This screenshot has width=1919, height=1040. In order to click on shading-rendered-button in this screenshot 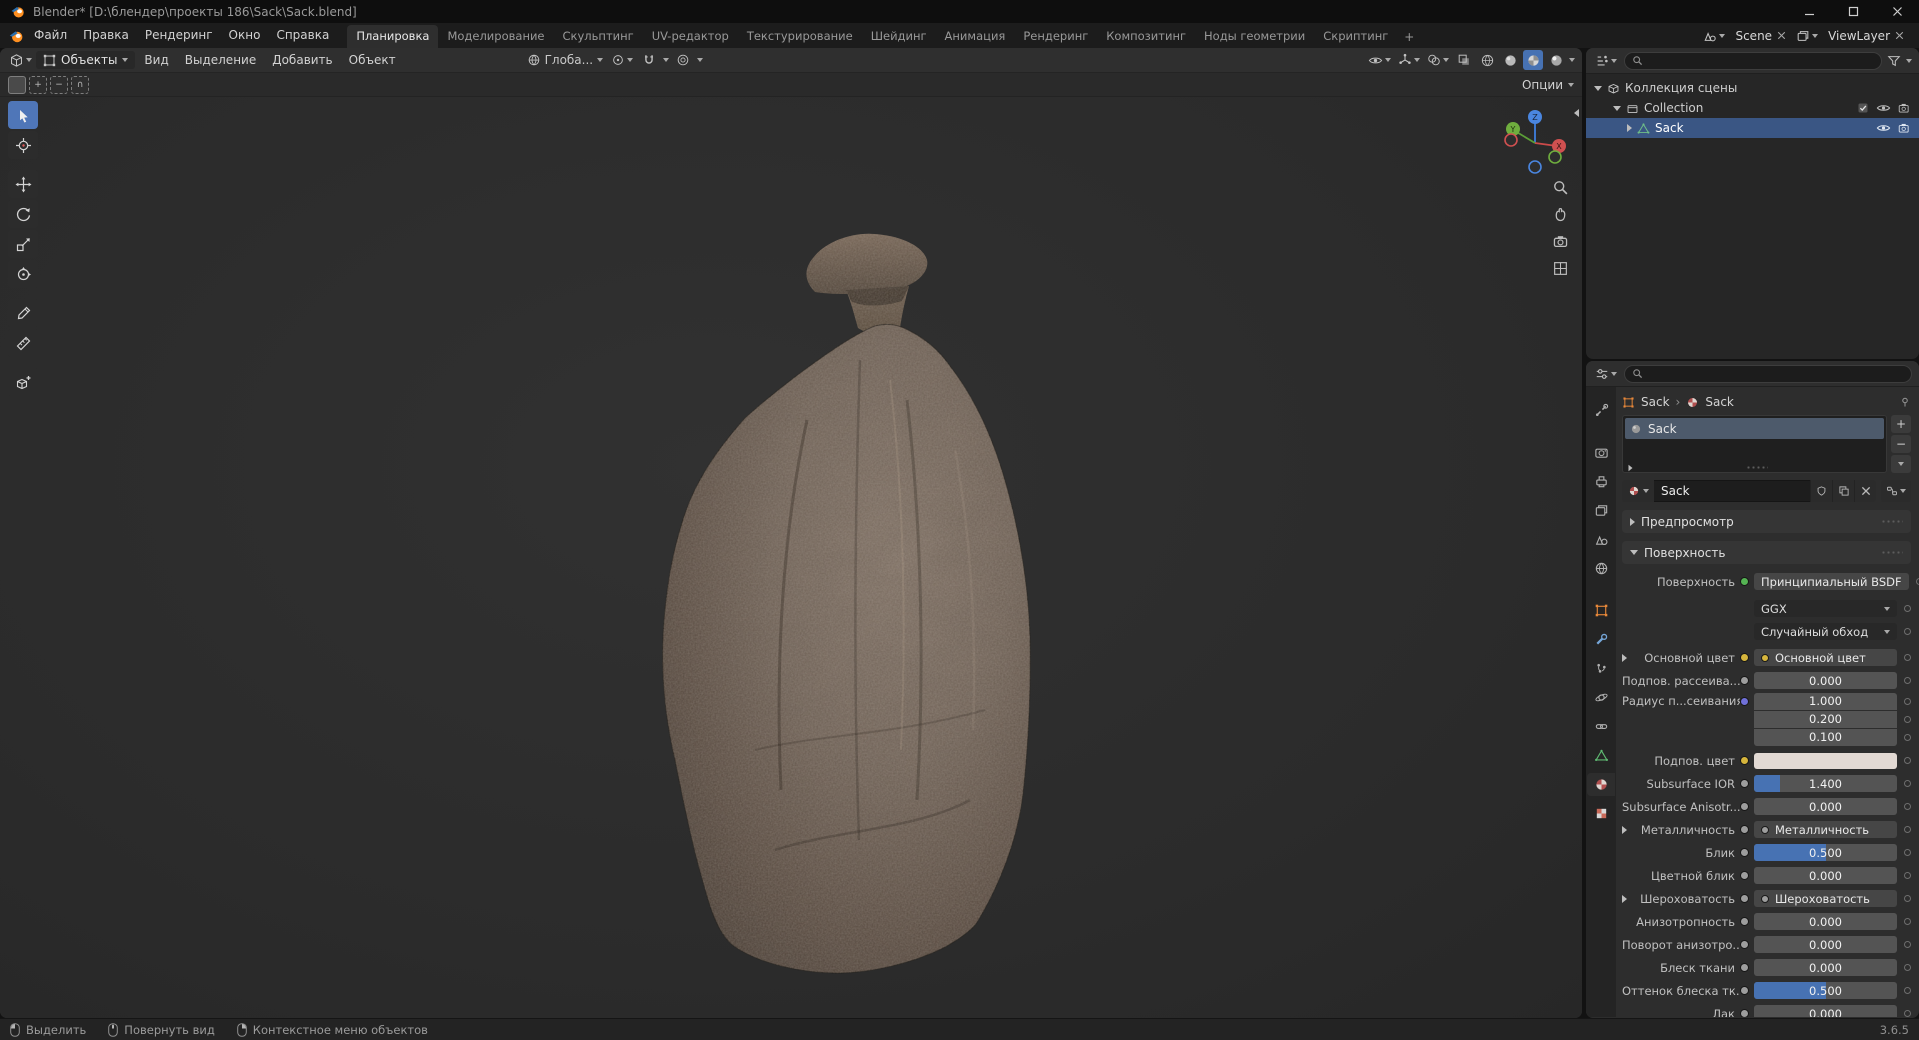, I will do `click(1556, 60)`.